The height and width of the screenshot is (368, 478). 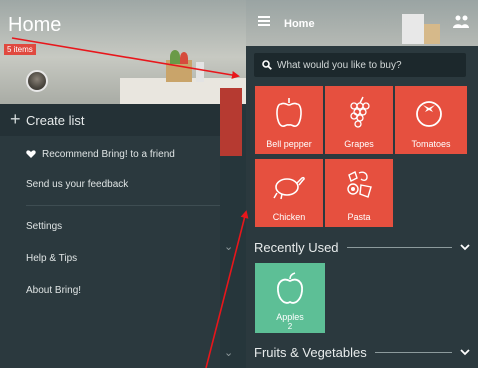 What do you see at coordinates (289, 113) in the screenshot?
I see `bell-pepper-icon` at bounding box center [289, 113].